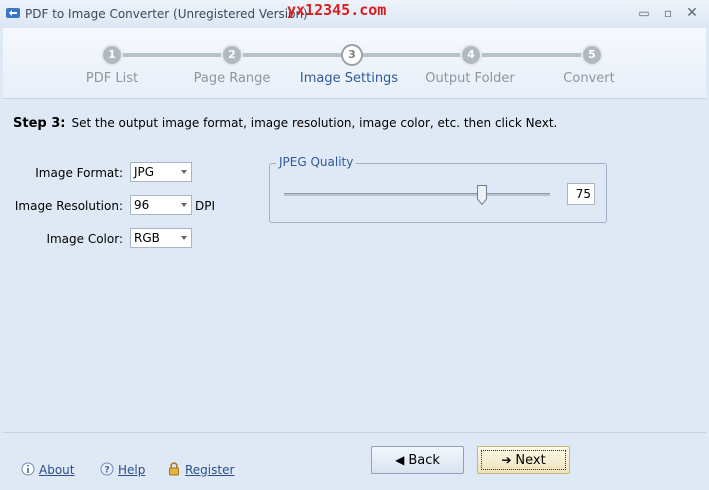 The height and width of the screenshot is (490, 709). What do you see at coordinates (132, 470) in the screenshot?
I see `help-link-label: Help` at bounding box center [132, 470].